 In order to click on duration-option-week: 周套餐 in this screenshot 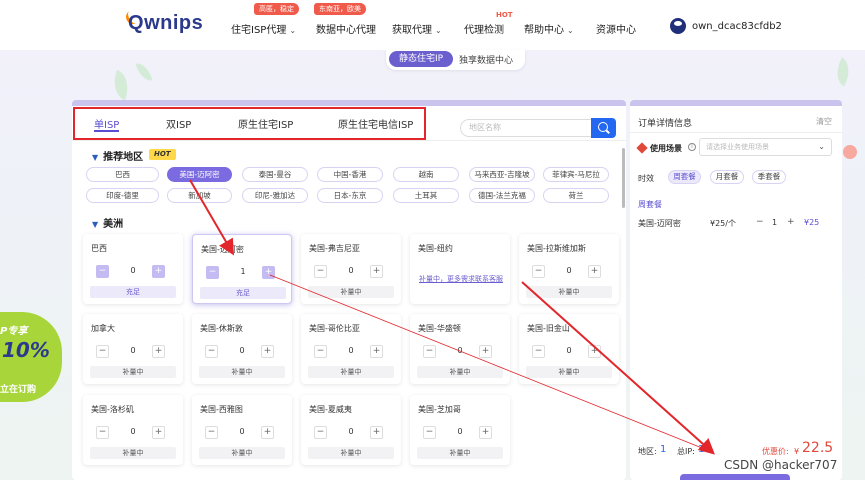, I will do `click(684, 177)`.